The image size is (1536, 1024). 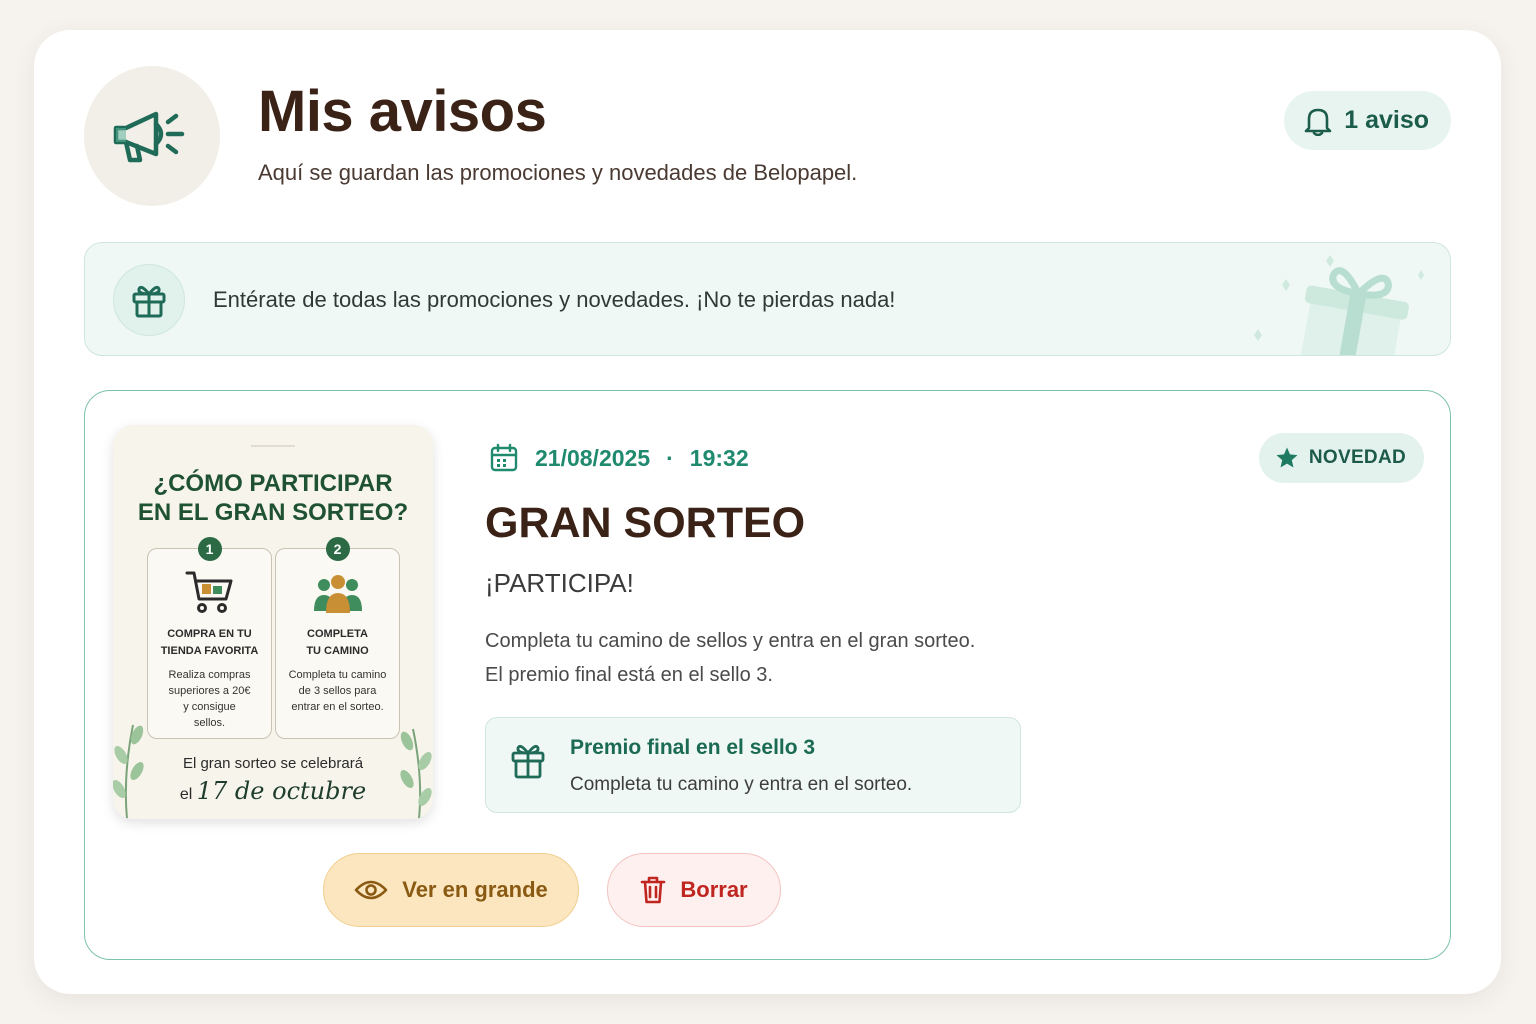 I want to click on step-text-line3: entrar en el sorteo., so click(x=337, y=707).